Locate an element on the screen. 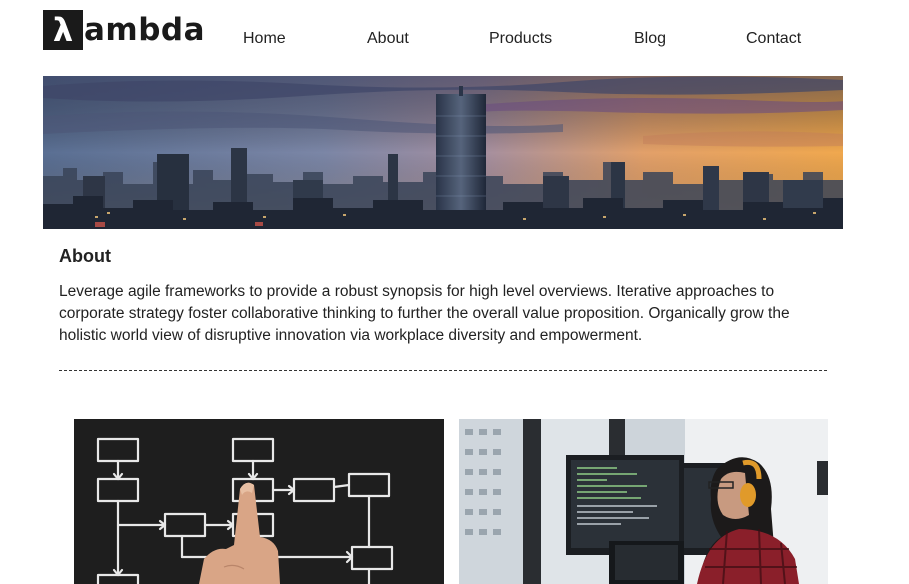 The height and width of the screenshot is (584, 909). nav-link-contact: Contact is located at coordinates (773, 39).